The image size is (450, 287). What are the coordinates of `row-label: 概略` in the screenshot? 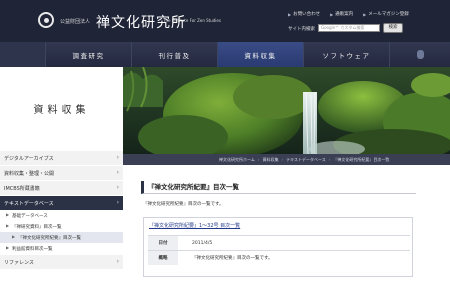 It's located at (163, 258).